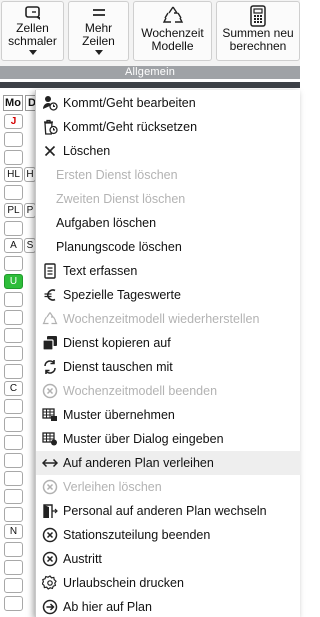 The image size is (320, 617). Describe the element at coordinates (118, 367) in the screenshot. I see `menu-item-label: Dienst tauschen mit` at that location.